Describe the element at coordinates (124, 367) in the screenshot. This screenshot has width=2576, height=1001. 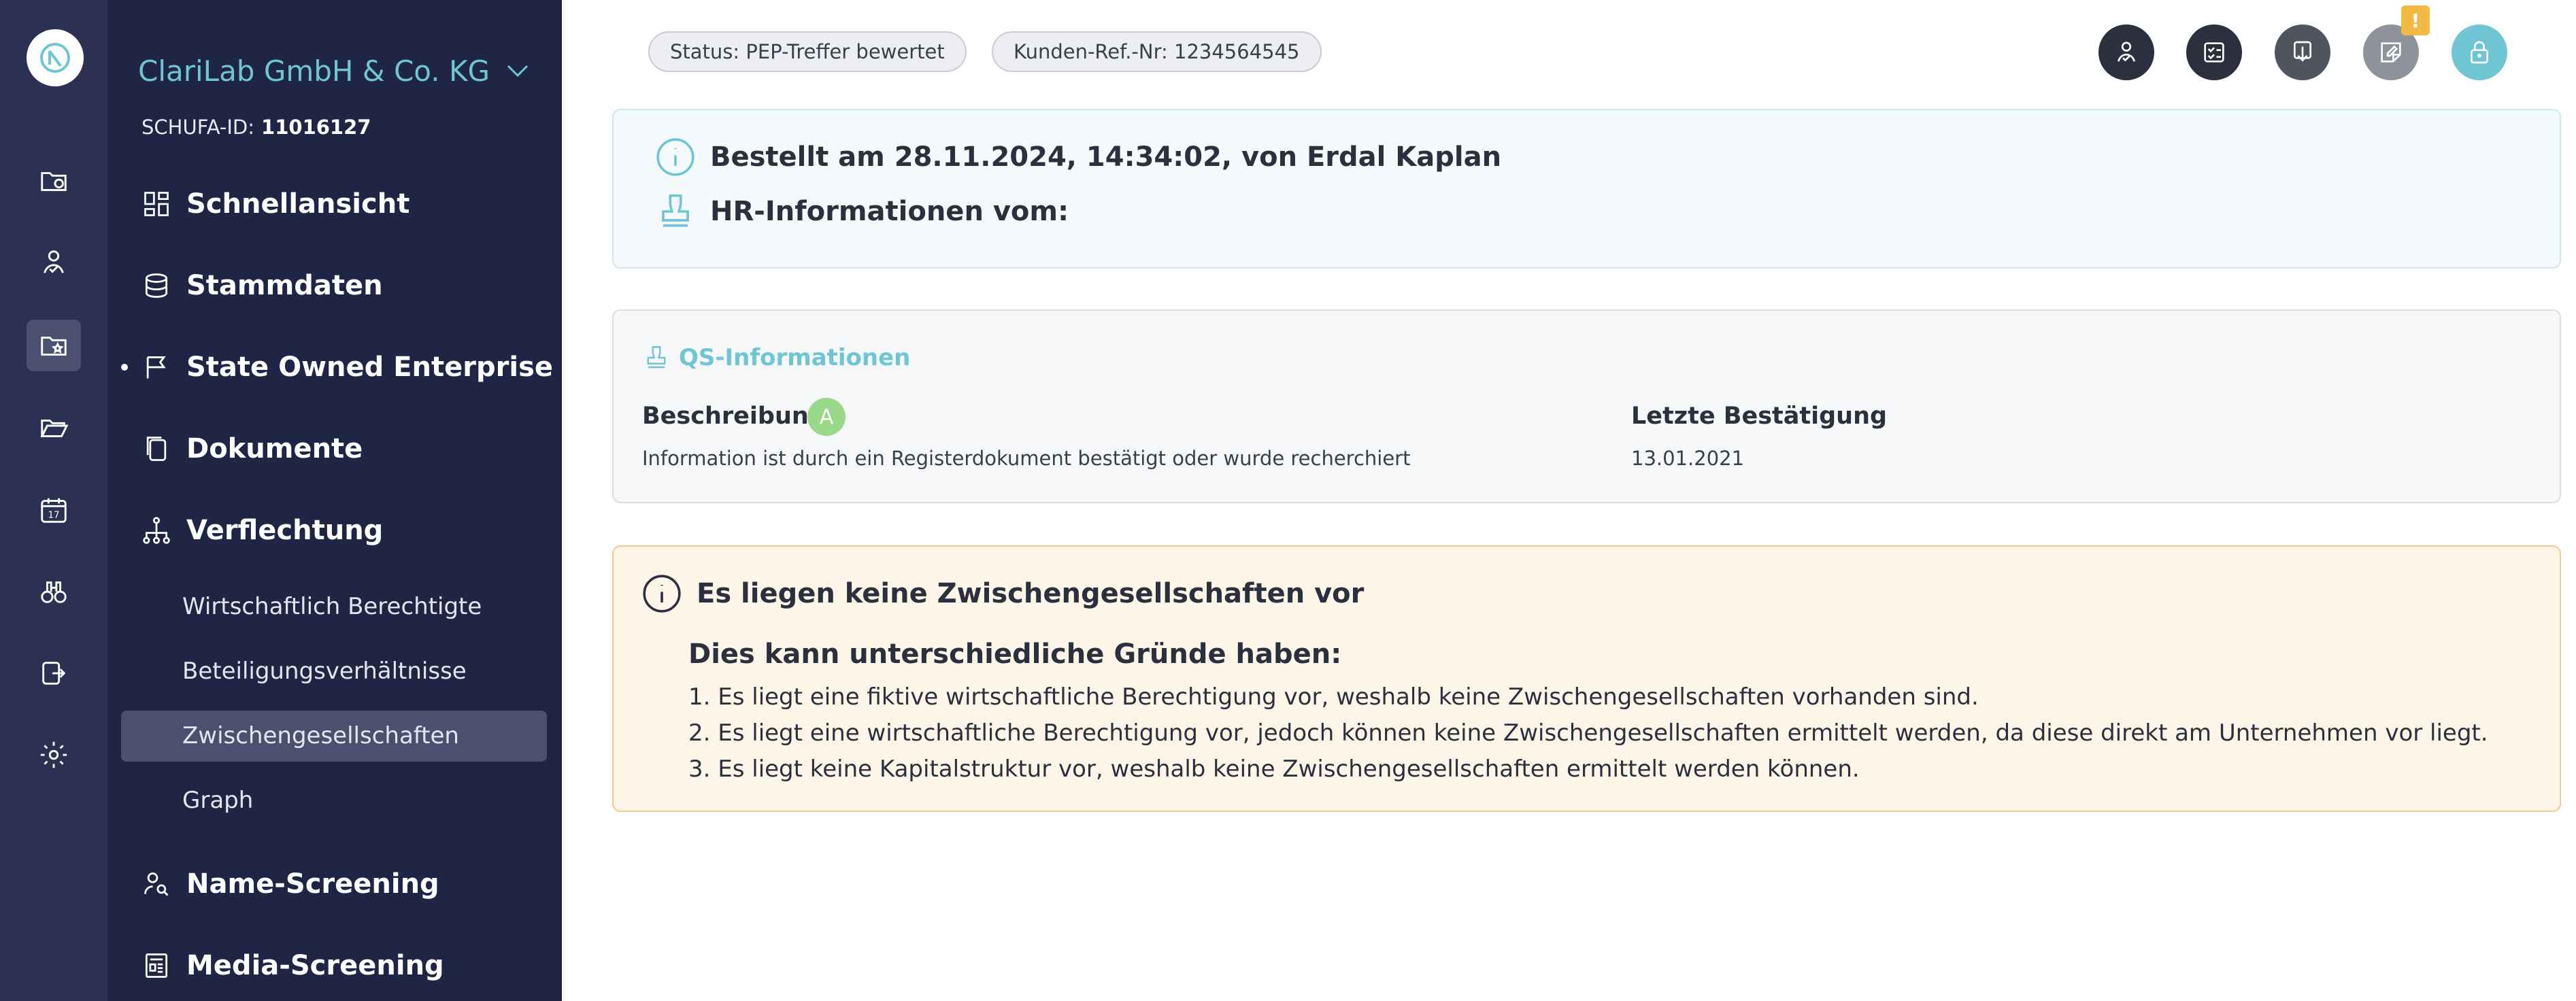
I see `active-dot` at that location.